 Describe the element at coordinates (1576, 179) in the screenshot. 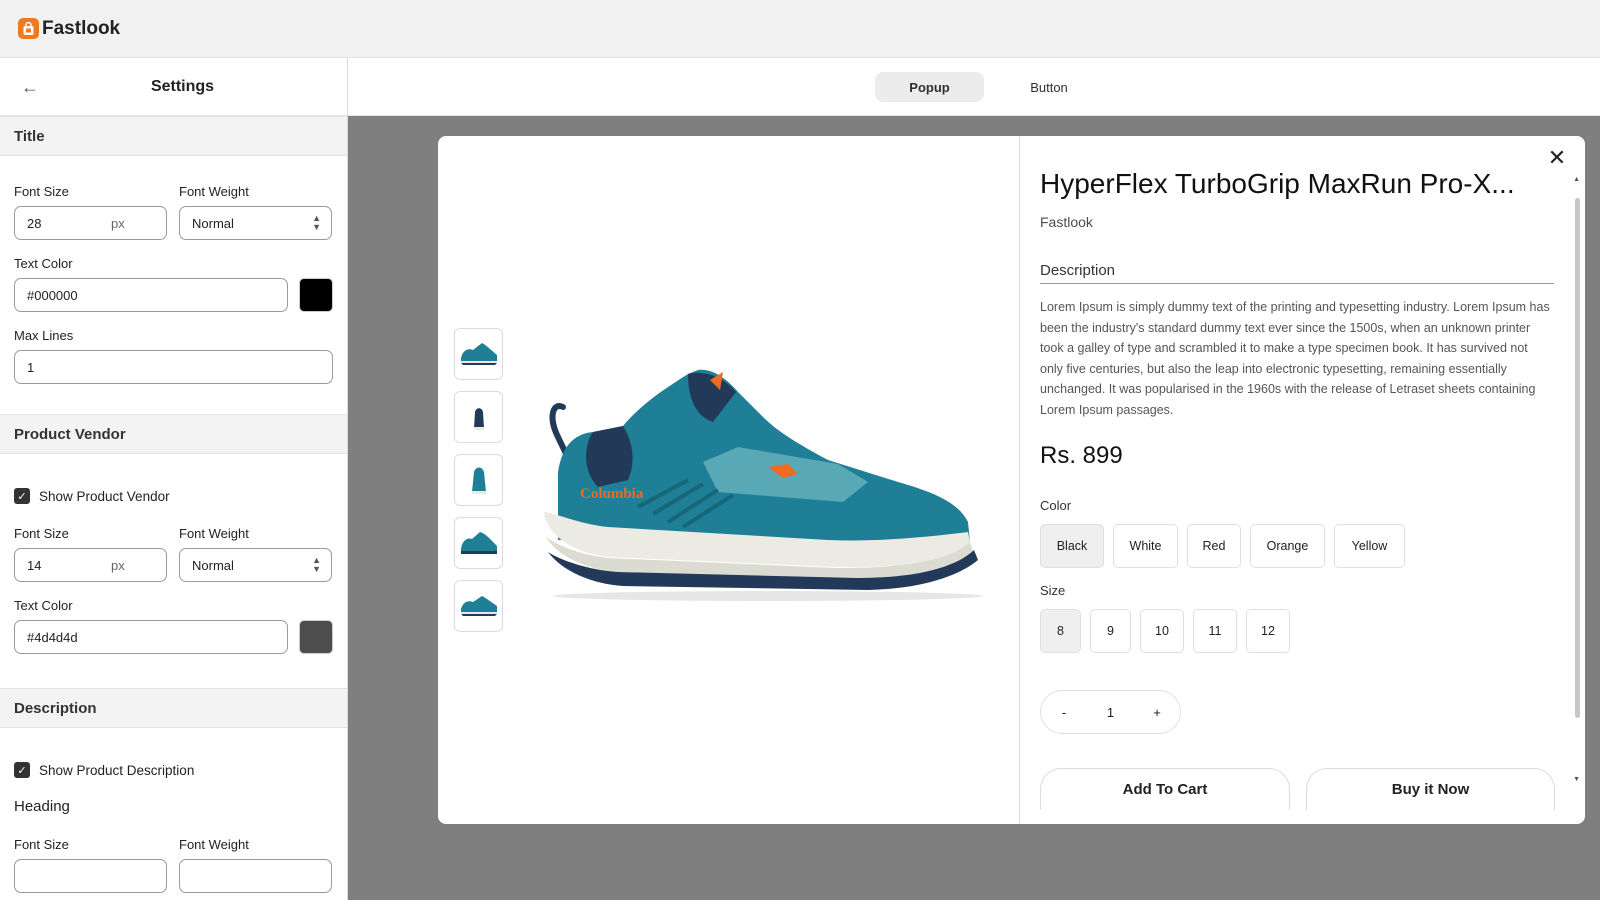

I see `scroll-up-icon: ▲` at that location.